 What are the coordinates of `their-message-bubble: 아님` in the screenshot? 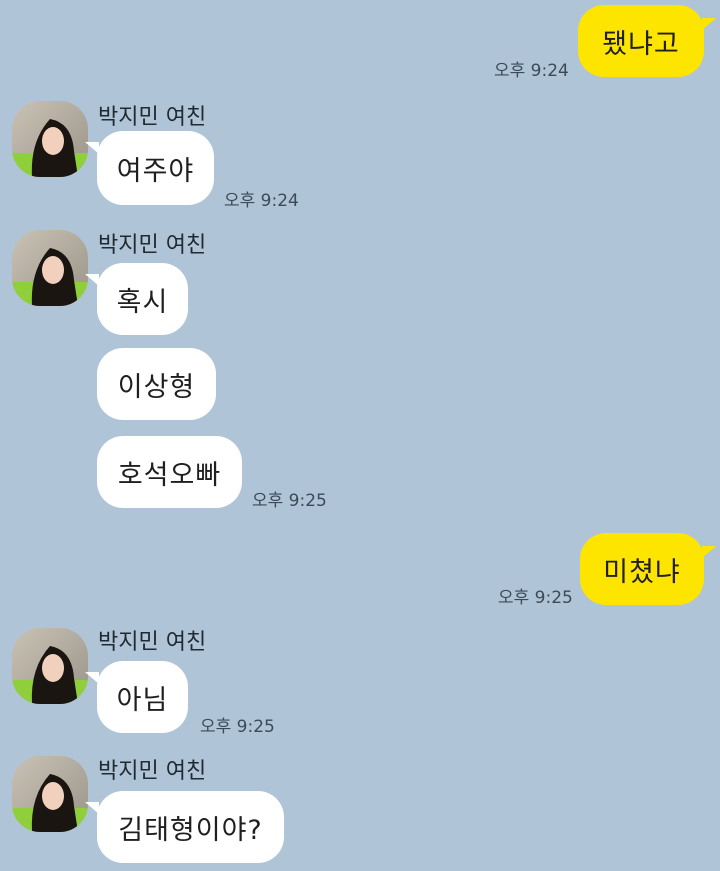 It's located at (142, 697).